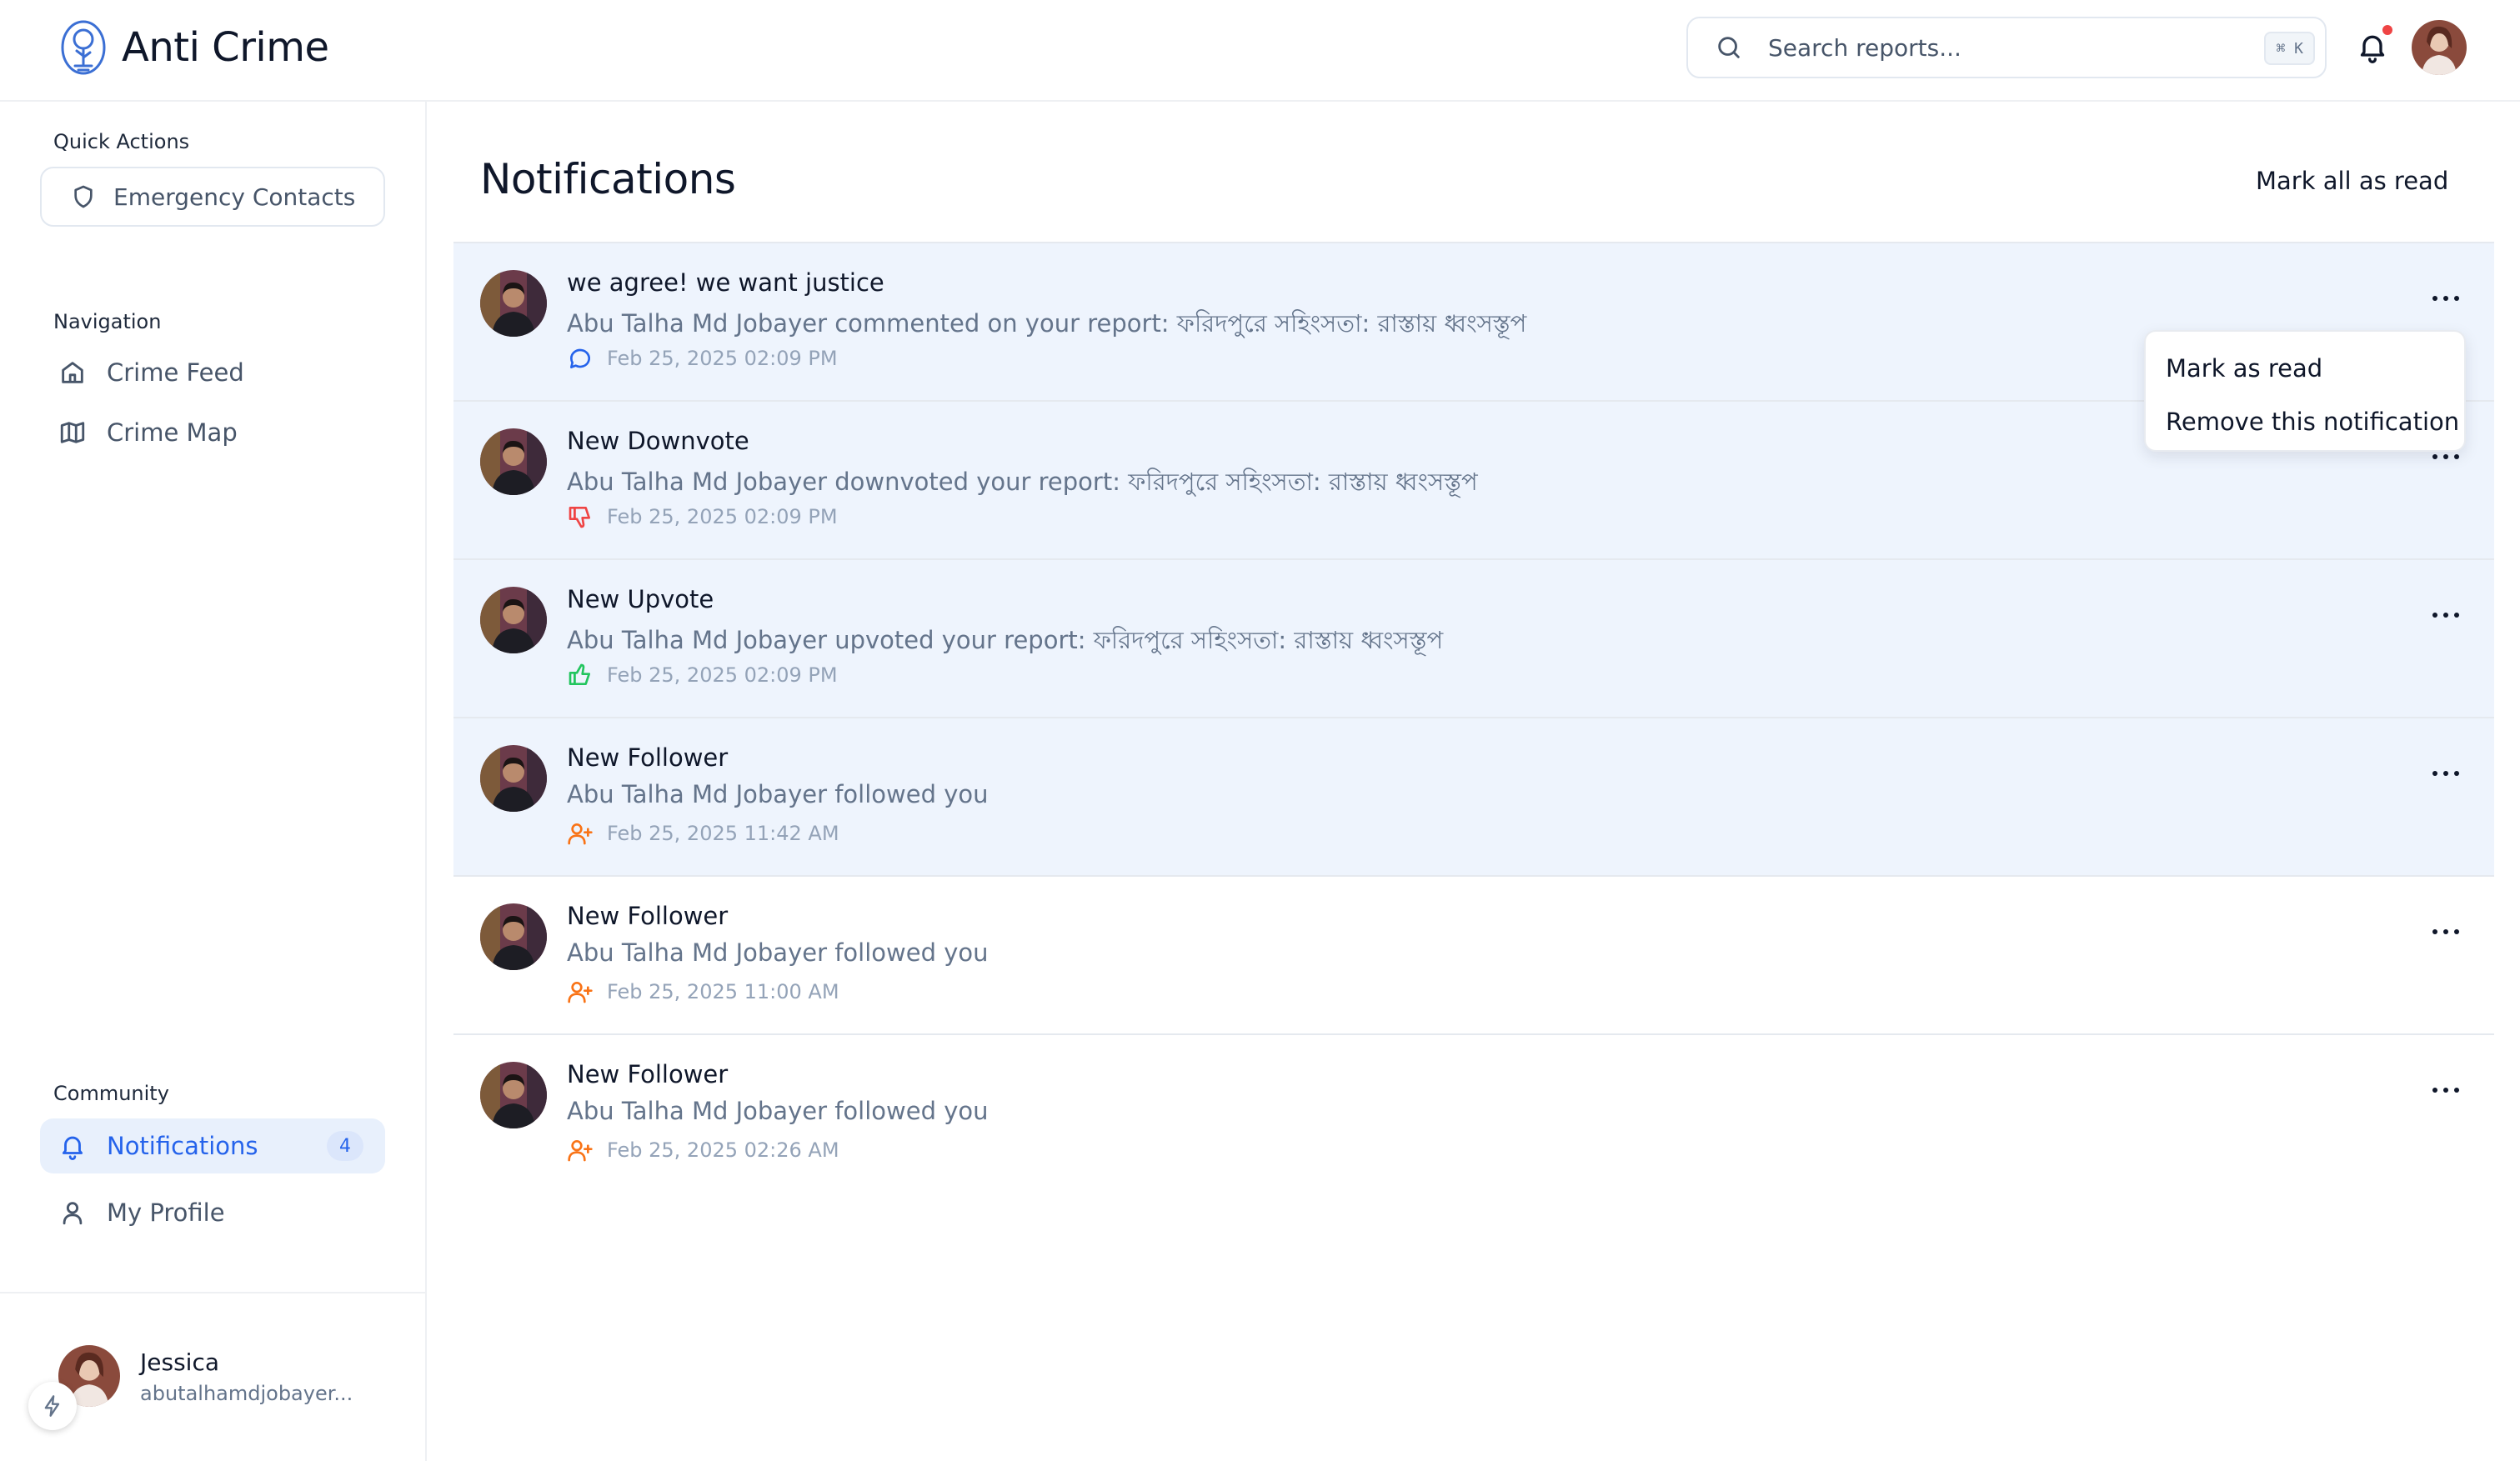 The width and height of the screenshot is (2520, 1461). Describe the element at coordinates (2305, 368) in the screenshot. I see `menu-item-mark-as-read: Mark as read` at that location.